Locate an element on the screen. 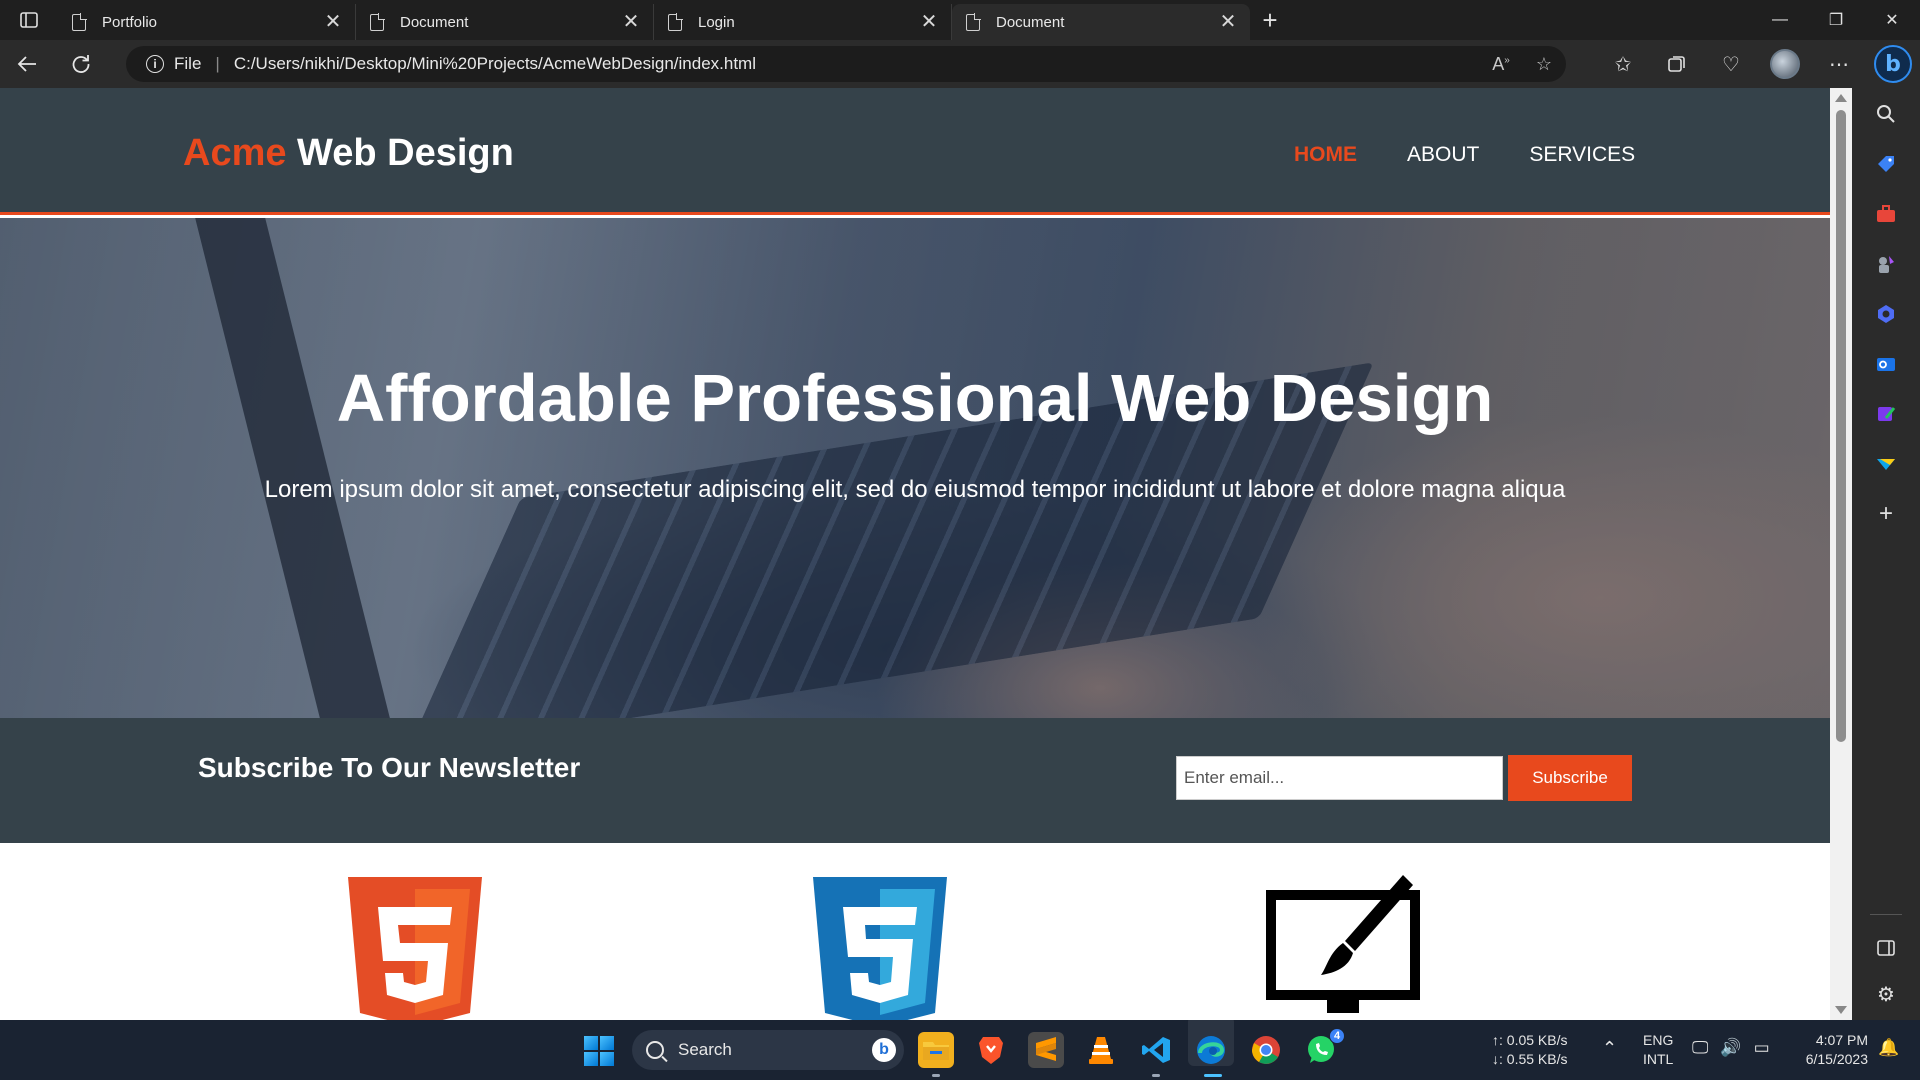 The width and height of the screenshot is (1920, 1080). refresh-icon is located at coordinates (81, 64).